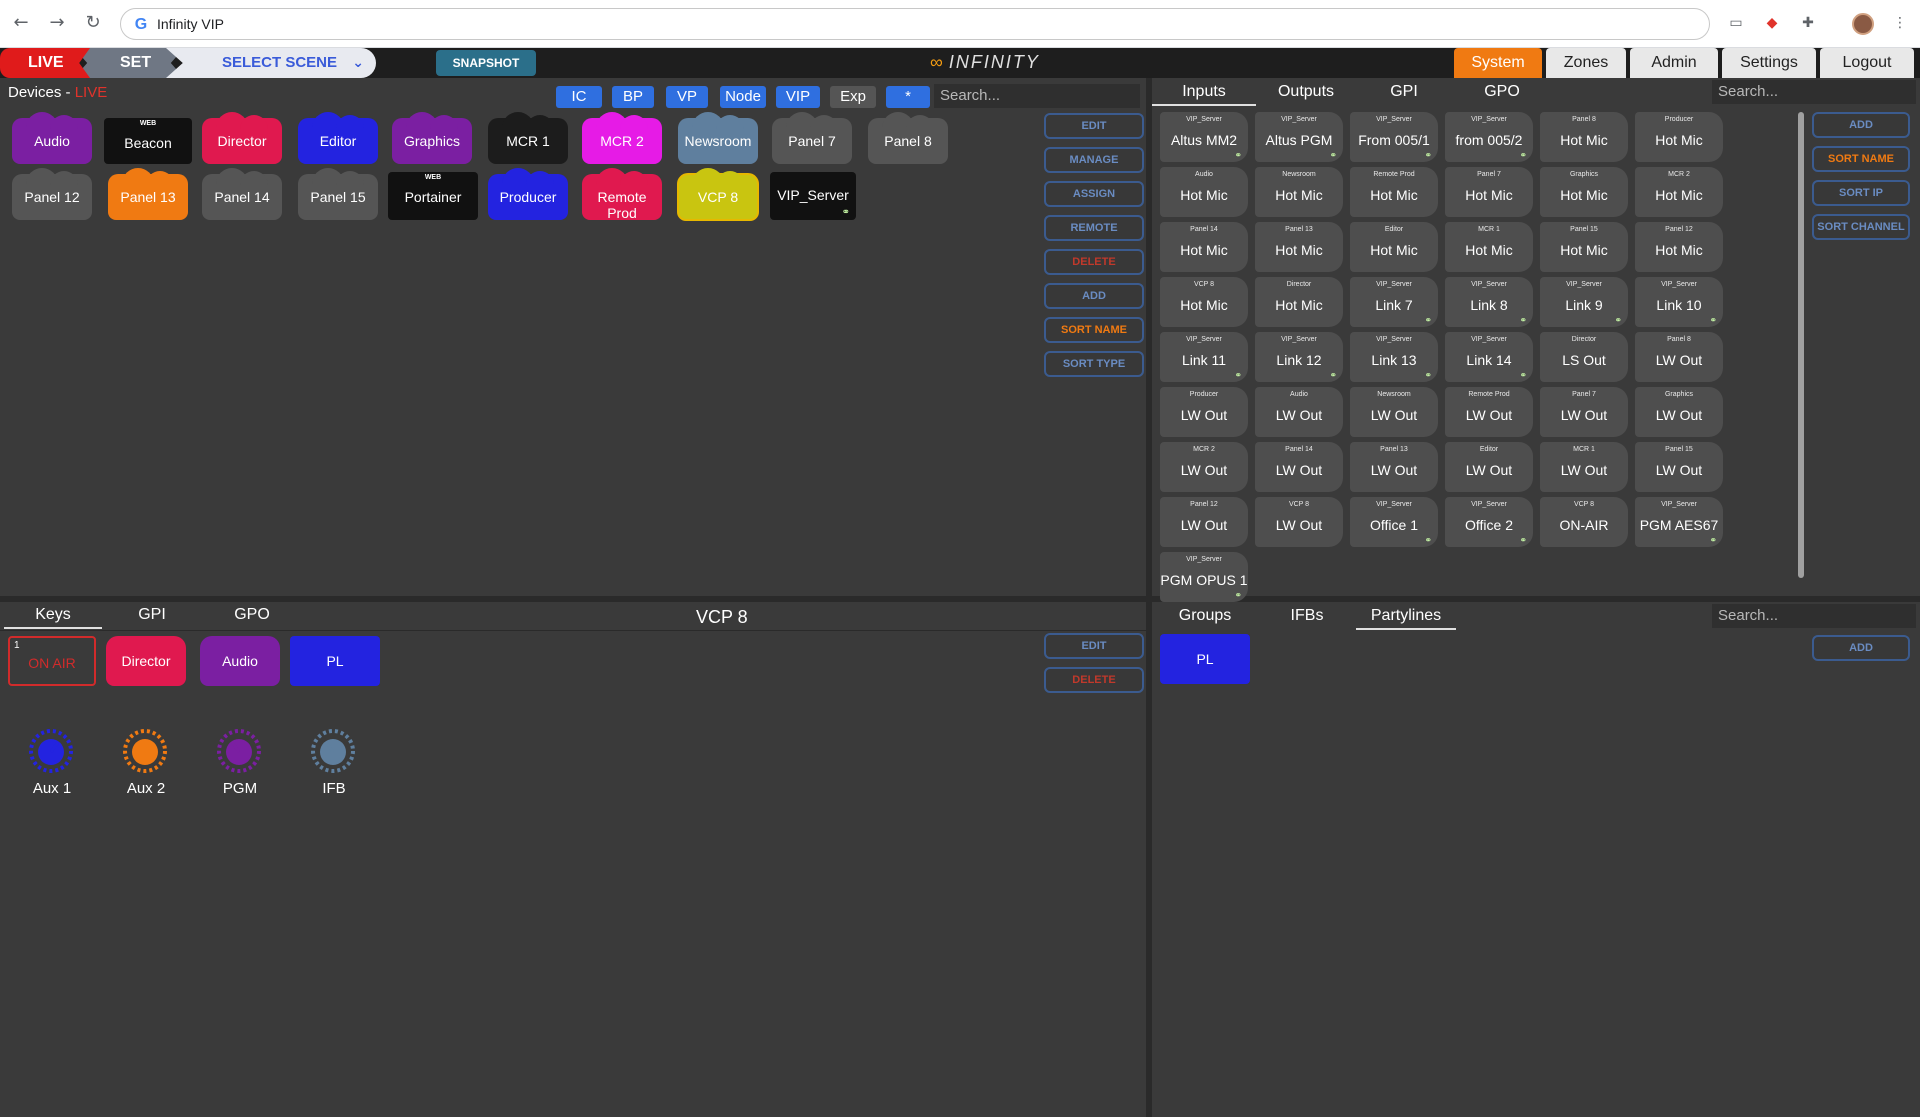  What do you see at coordinates (622, 194) in the screenshot?
I see `device-remote-prod: Remote Prod` at bounding box center [622, 194].